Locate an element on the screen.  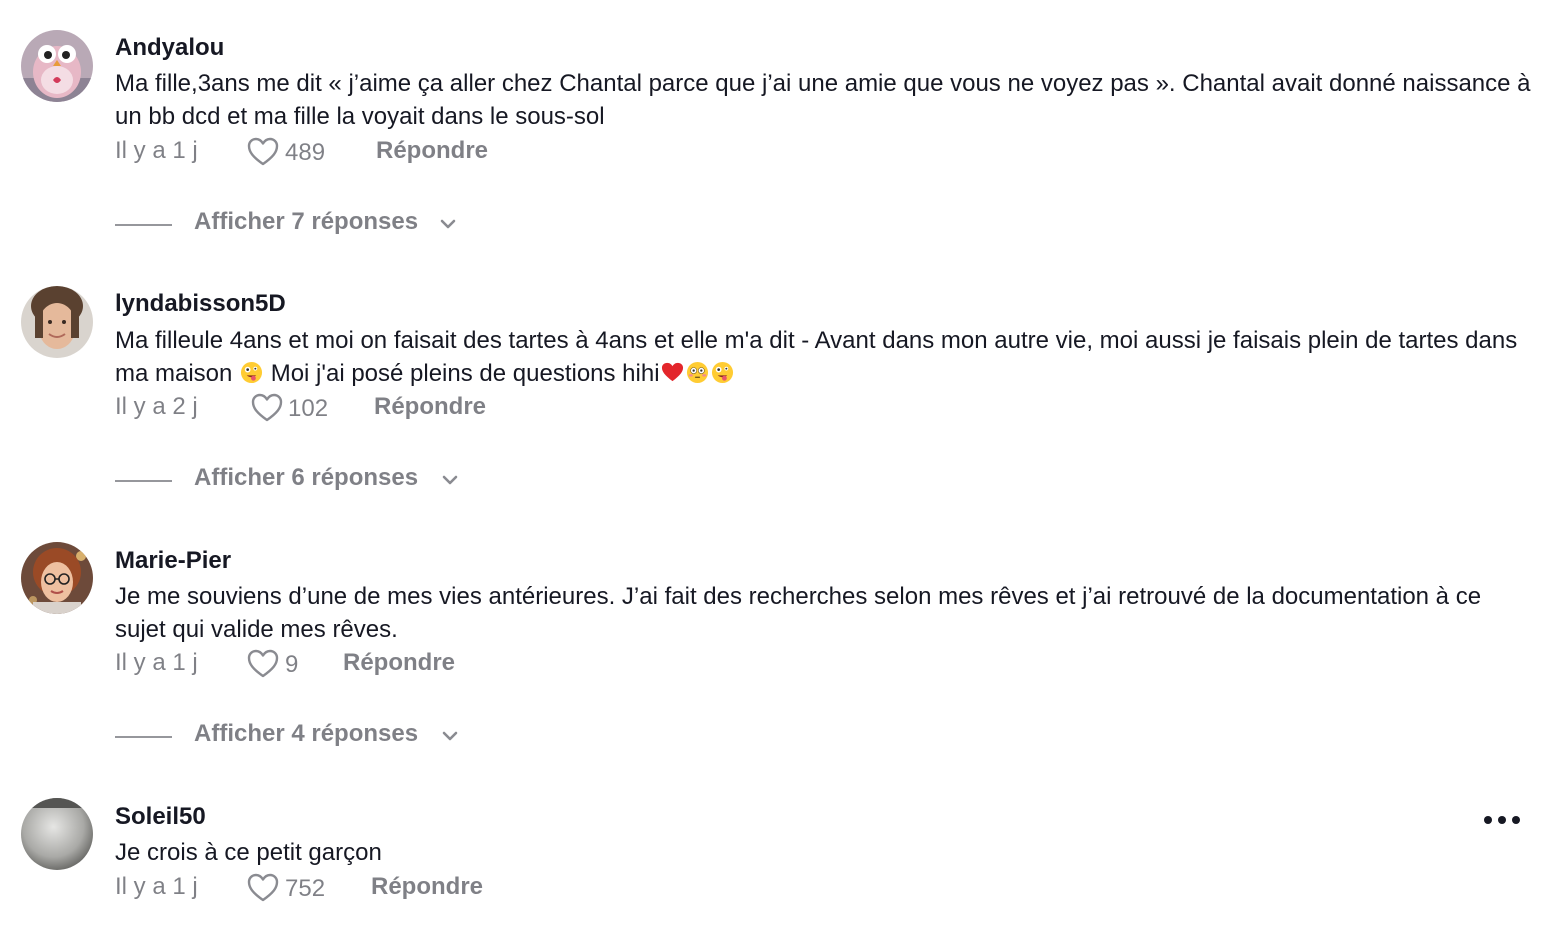
like-count: 752 is located at coordinates (305, 888).